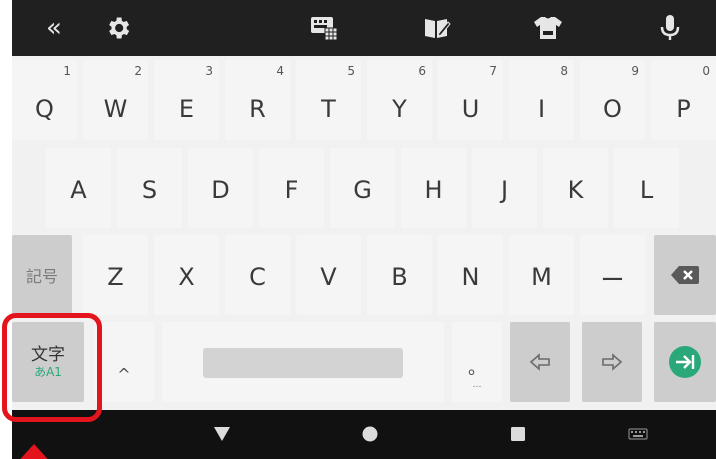  I want to click on key-label: V, so click(328, 277).